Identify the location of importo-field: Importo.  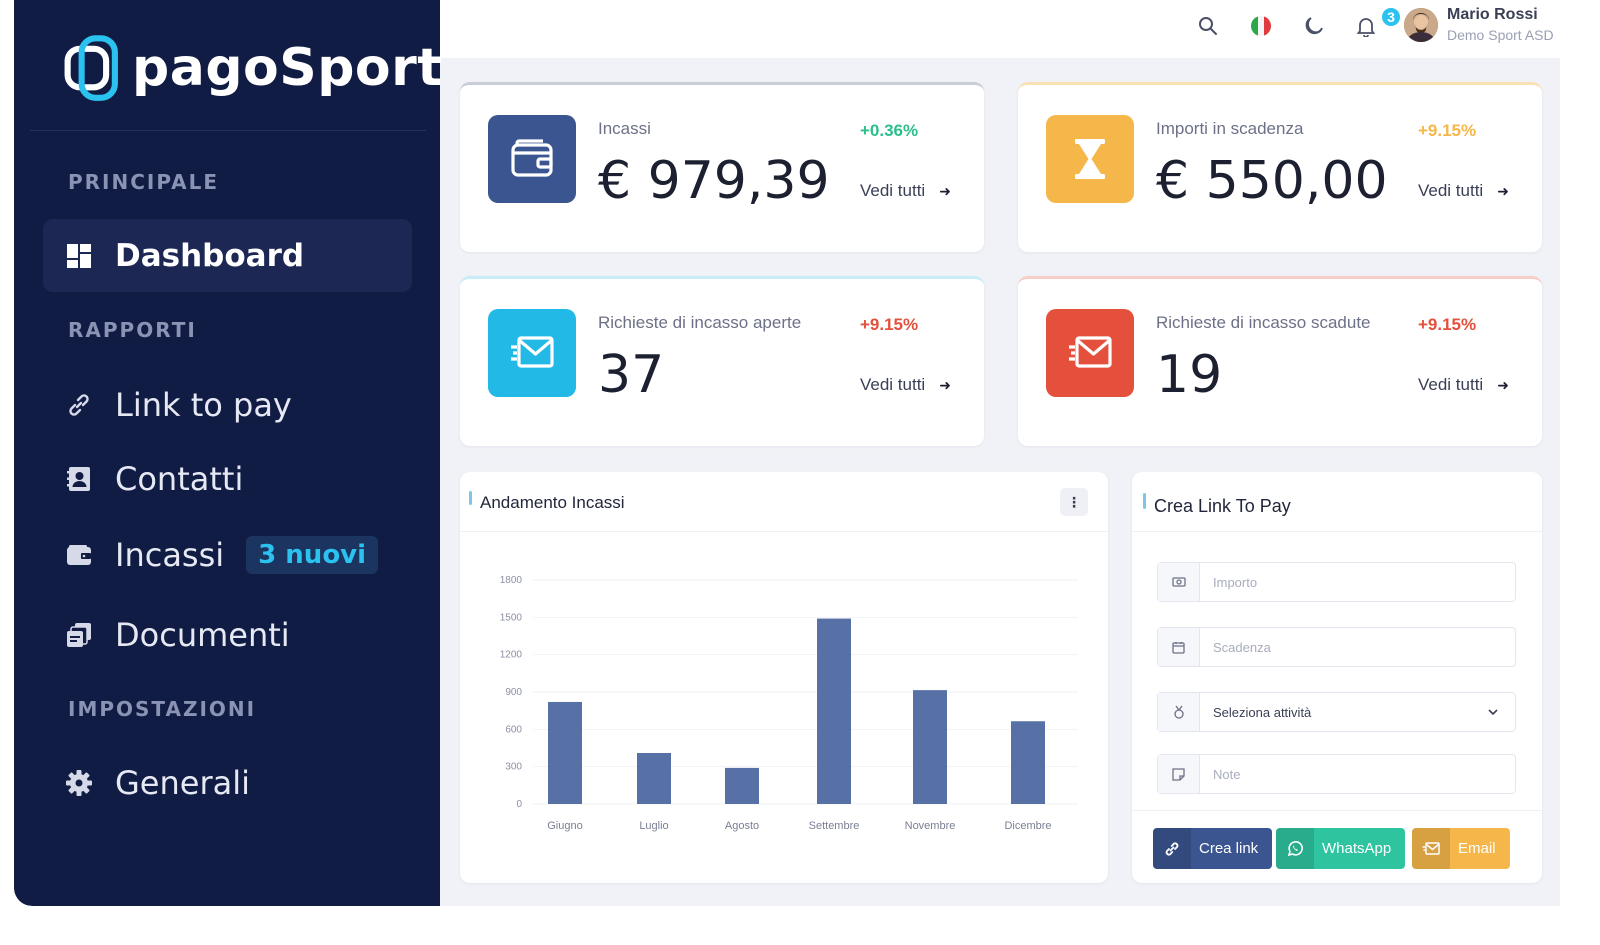
(1336, 582).